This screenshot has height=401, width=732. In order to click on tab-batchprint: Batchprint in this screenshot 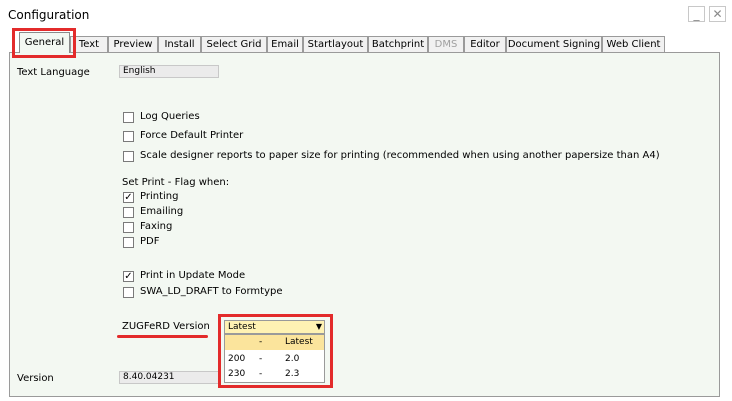, I will do `click(398, 44)`.